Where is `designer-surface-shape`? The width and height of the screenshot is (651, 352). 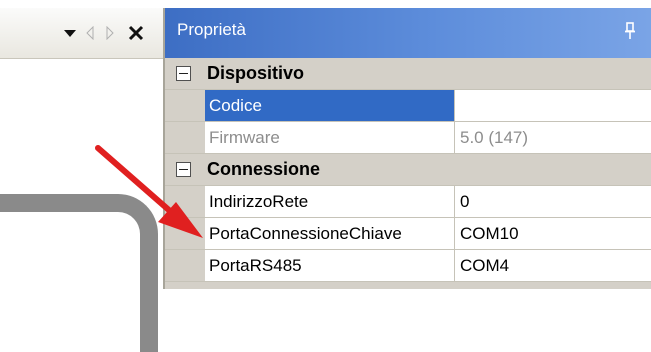
designer-surface-shape is located at coordinates (79, 273).